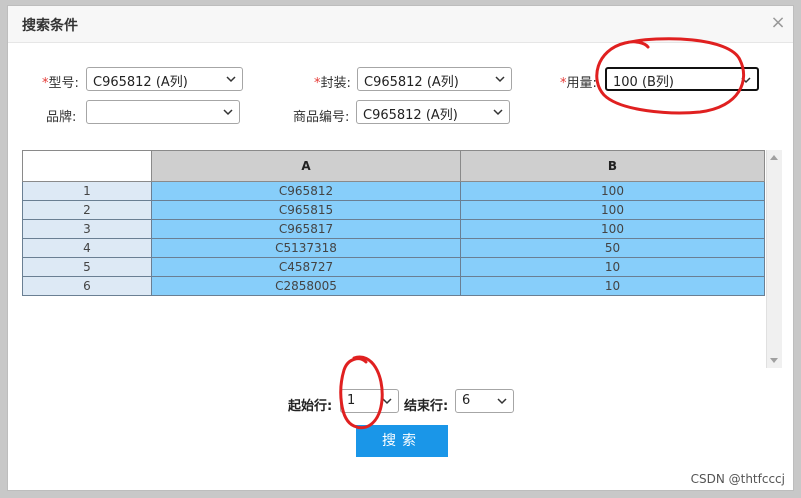 The height and width of the screenshot is (498, 801). I want to click on grid-column-header-b: B, so click(612, 166).